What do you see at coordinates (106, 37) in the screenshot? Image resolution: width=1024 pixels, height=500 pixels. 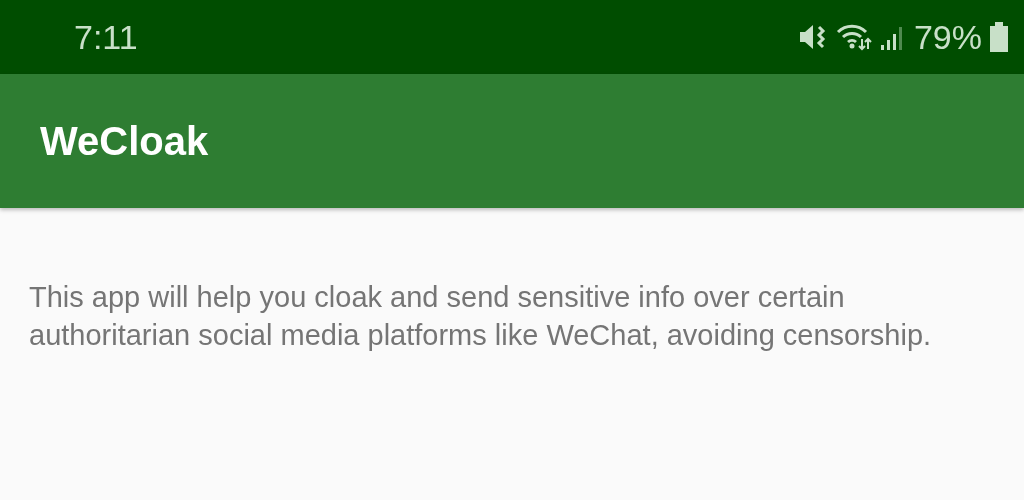 I see `status-time: 7:11` at bounding box center [106, 37].